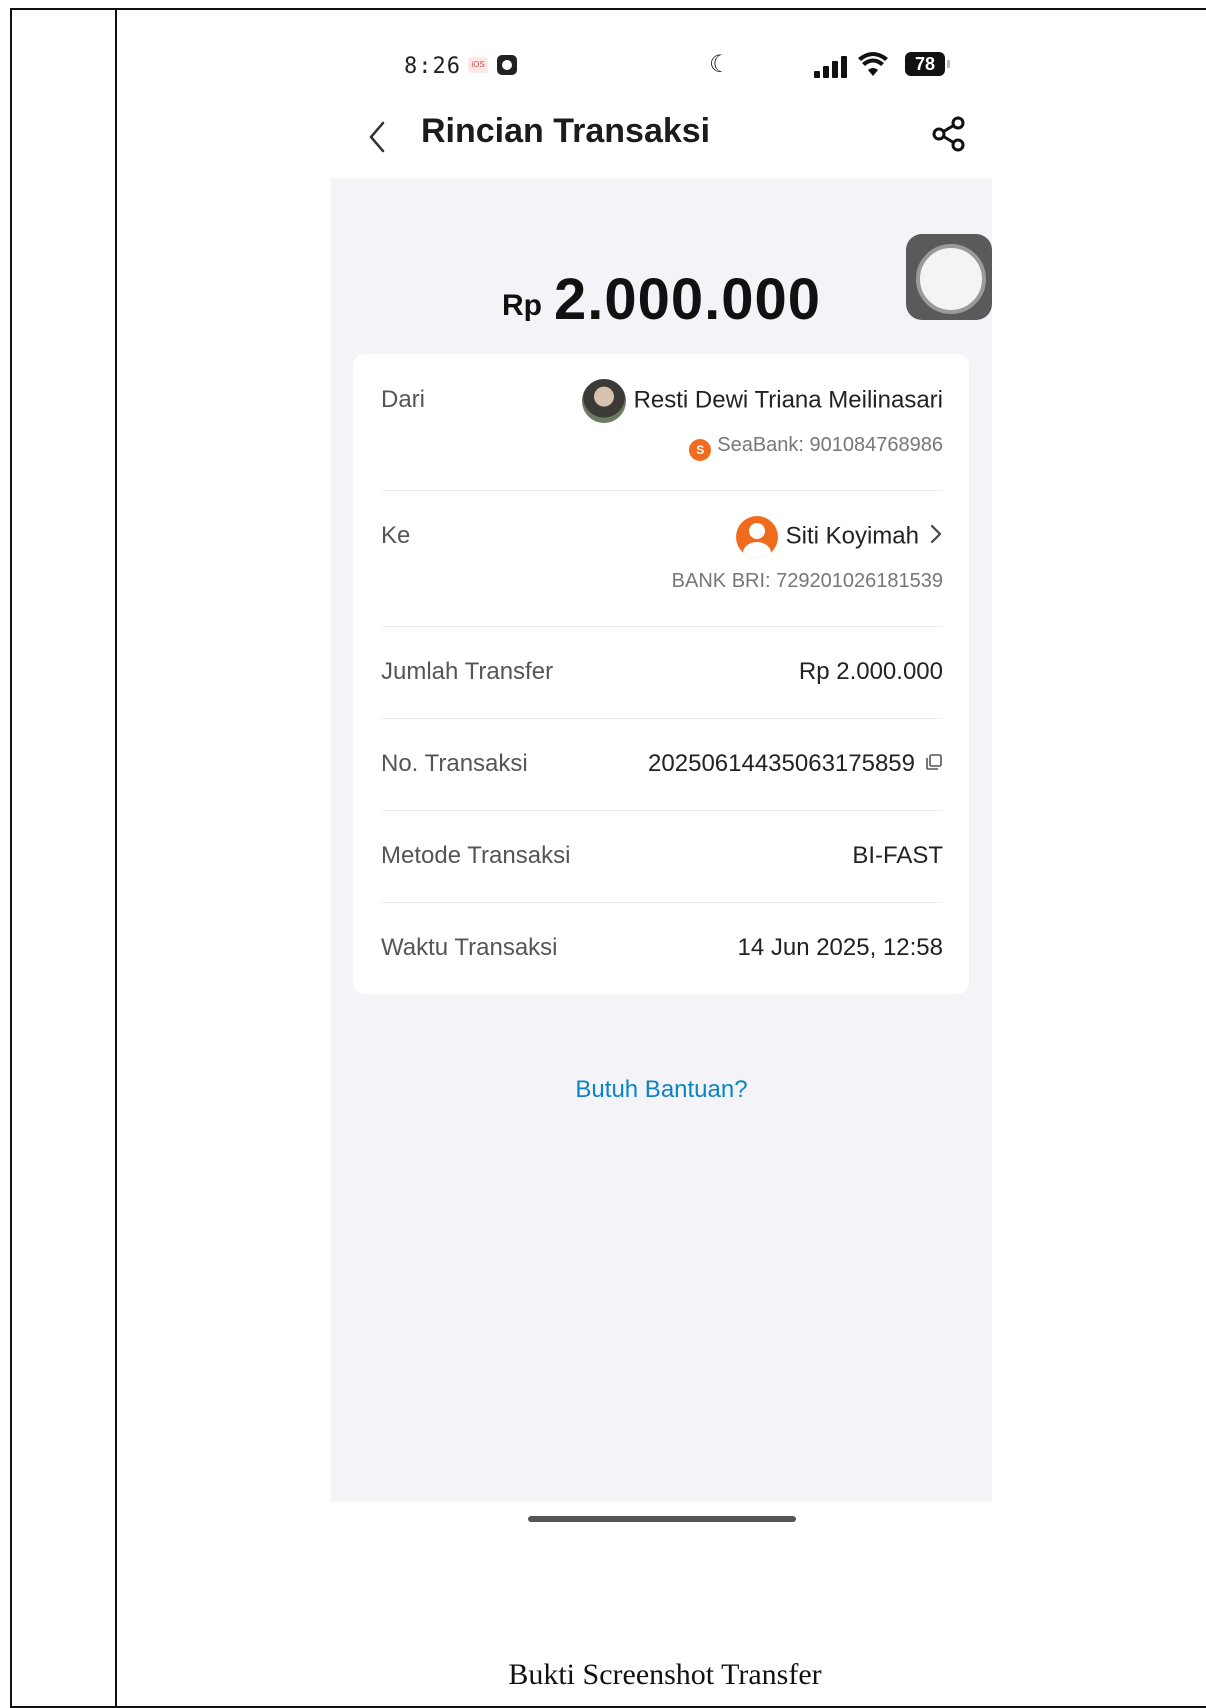 This screenshot has height=1708, width=1206. I want to click on share-icon, so click(949, 134).